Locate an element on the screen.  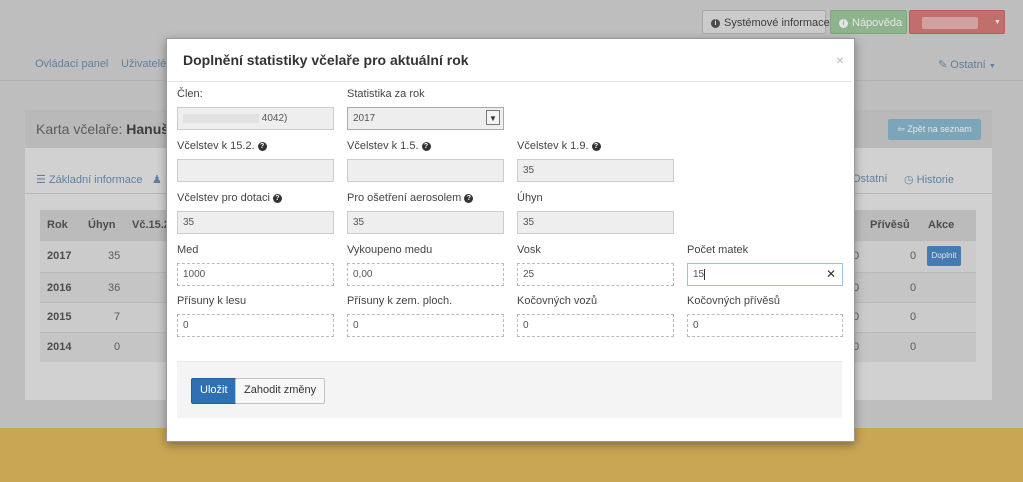
vcelstev-1-5-label: Včelstev k 1.5.? is located at coordinates (389, 146).